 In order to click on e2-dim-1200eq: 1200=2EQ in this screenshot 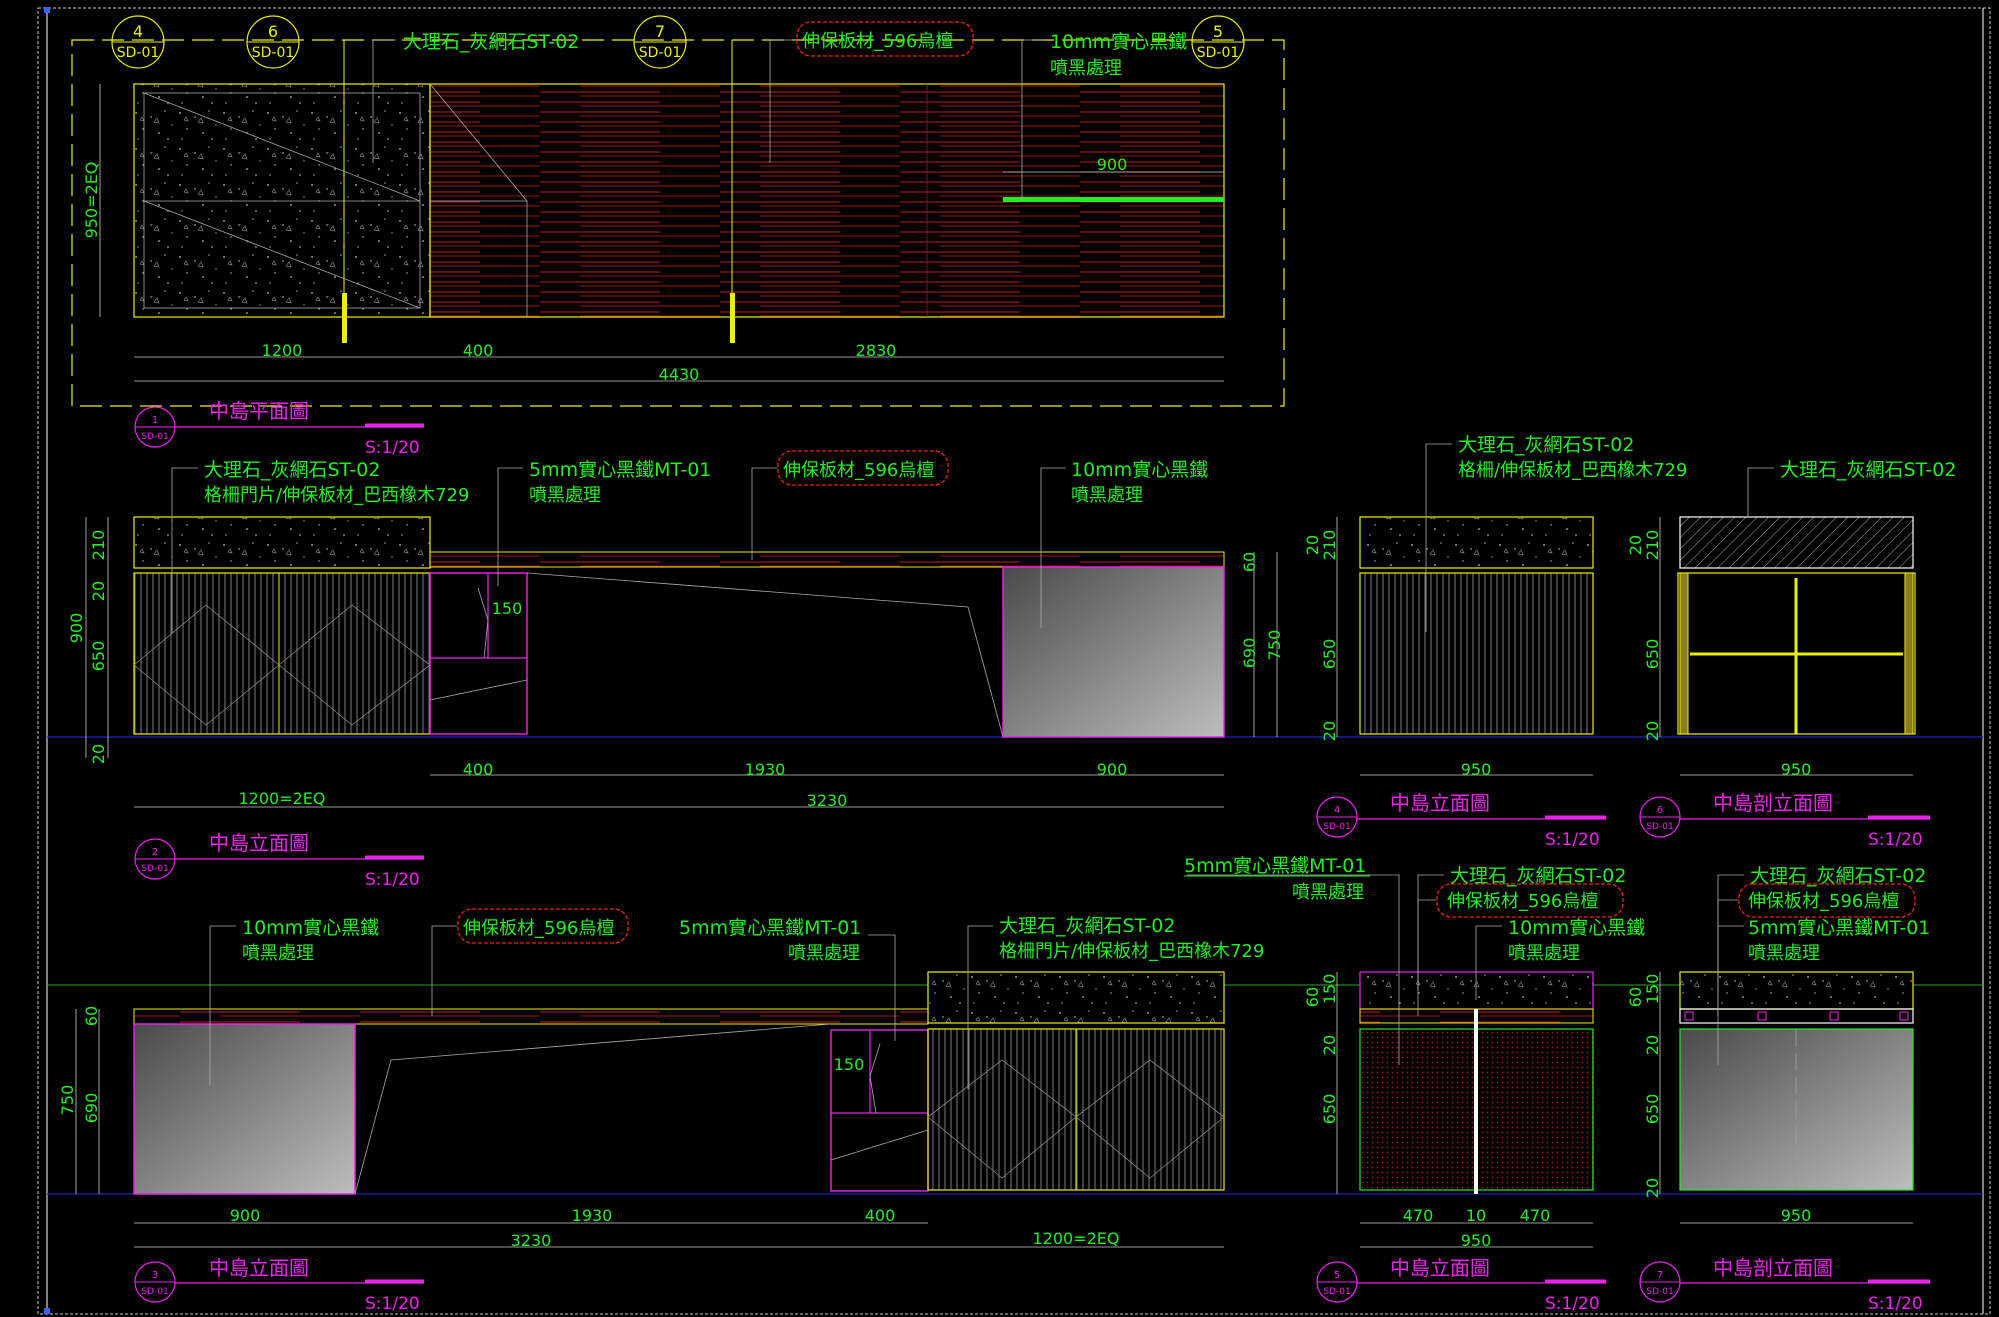, I will do `click(281, 798)`.